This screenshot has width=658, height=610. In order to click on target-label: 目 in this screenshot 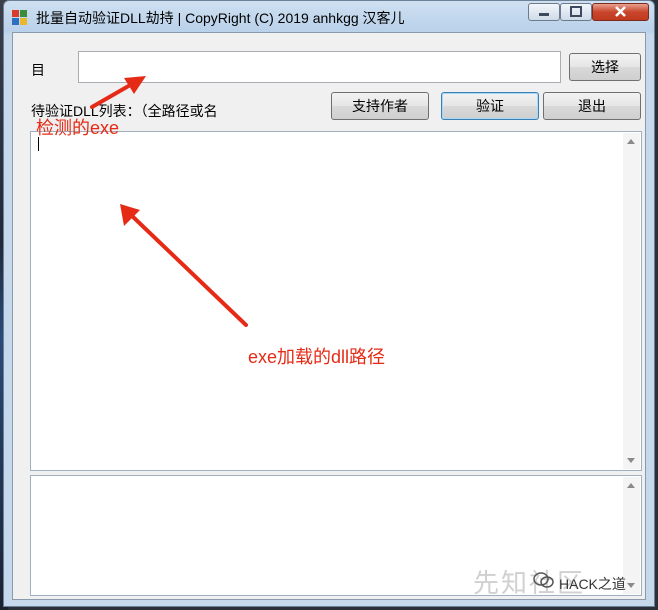, I will do `click(38, 70)`.